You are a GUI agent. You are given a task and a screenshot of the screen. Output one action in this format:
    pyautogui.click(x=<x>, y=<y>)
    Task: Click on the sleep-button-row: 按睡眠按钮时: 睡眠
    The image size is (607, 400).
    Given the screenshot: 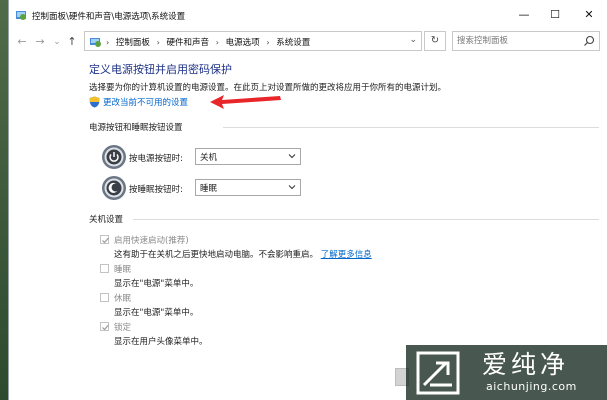 What is the action you would take?
    pyautogui.click(x=231, y=190)
    